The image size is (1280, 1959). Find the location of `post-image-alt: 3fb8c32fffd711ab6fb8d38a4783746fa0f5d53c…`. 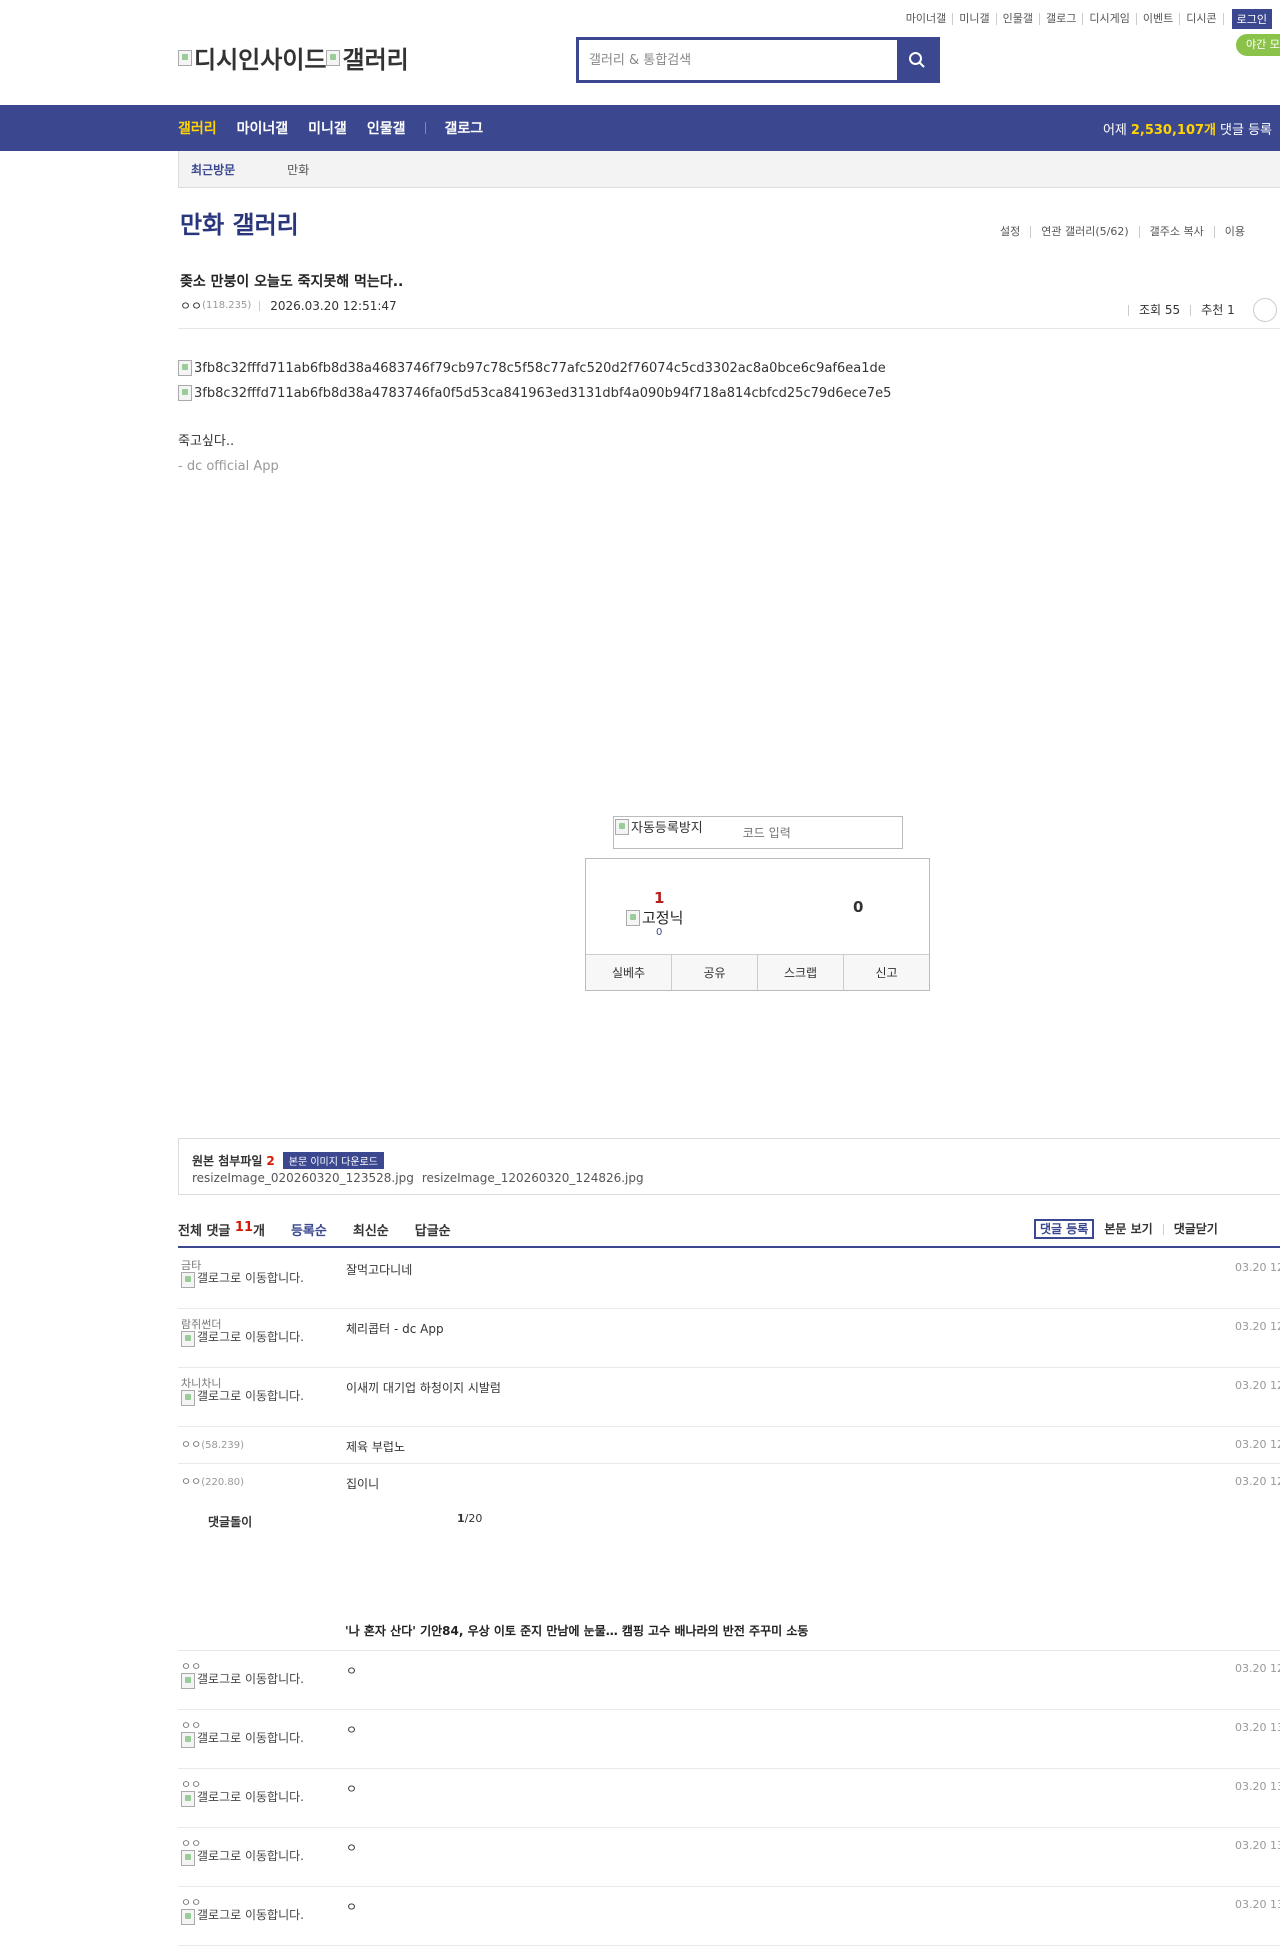

post-image-alt: 3fb8c32fffd711ab6fb8d38a4783746fa0f5d53c… is located at coordinates (543, 393).